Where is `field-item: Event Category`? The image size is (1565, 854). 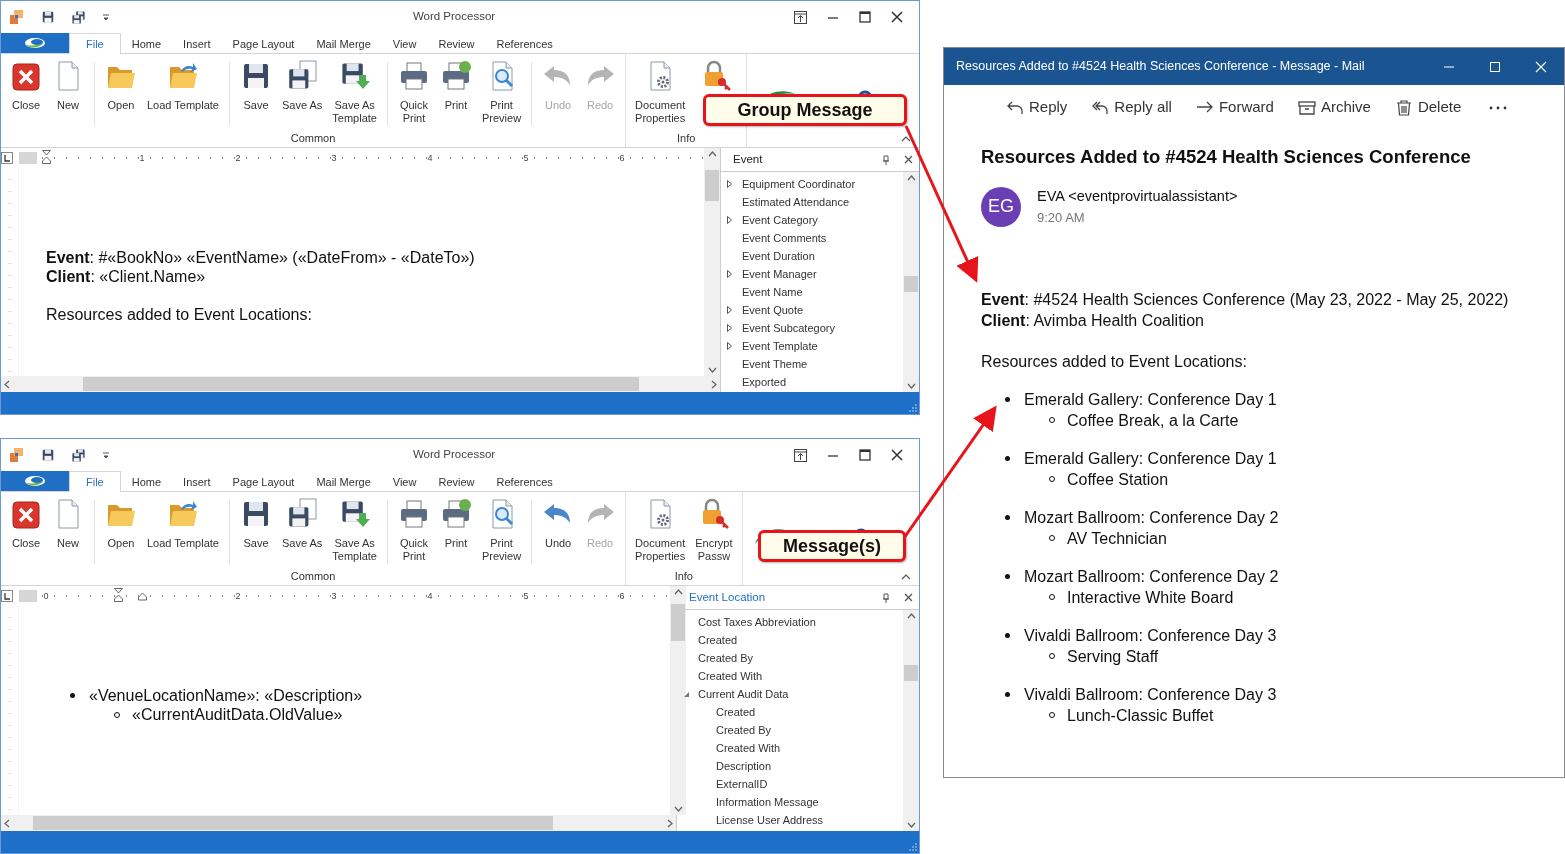
field-item: Event Category is located at coordinates (780, 220).